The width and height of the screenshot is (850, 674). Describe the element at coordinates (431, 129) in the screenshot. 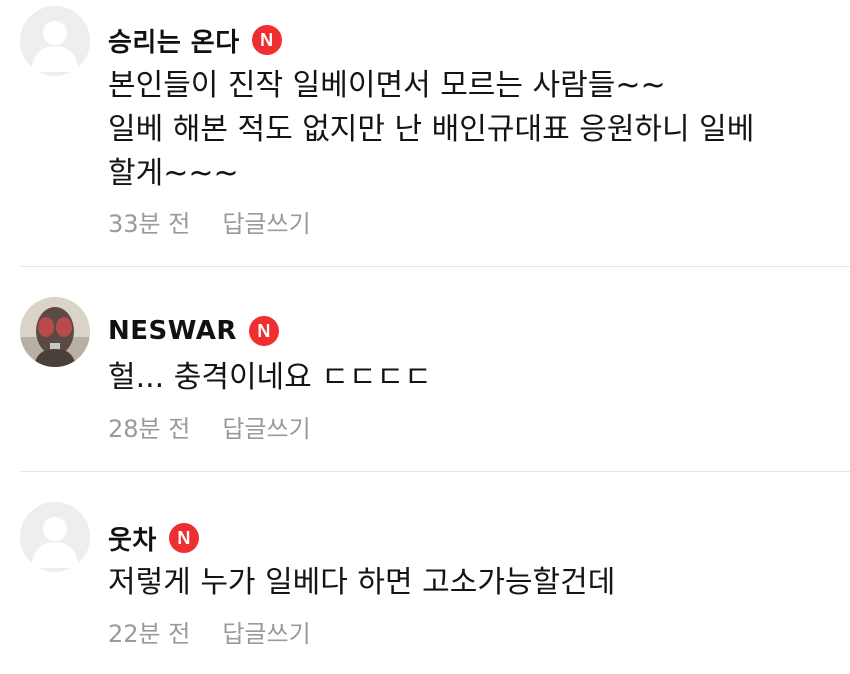

I see `comment-text-line: 일베 해본 적도 없지만 난 배인규대표 응원하니 일베` at that location.